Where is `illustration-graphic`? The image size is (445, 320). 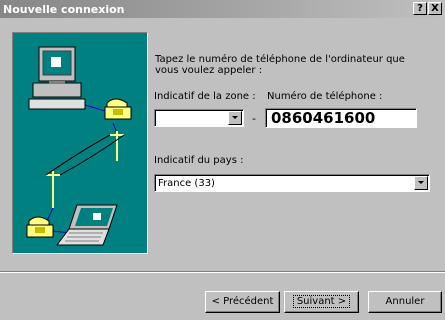 illustration-graphic is located at coordinates (79, 146).